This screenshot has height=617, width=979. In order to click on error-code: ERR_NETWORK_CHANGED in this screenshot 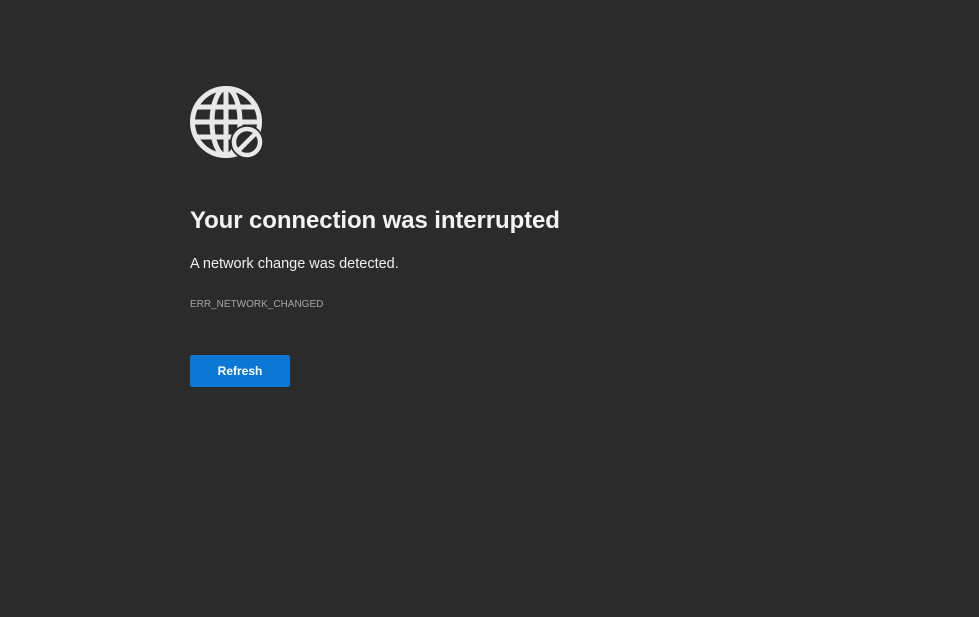, I will do `click(257, 304)`.